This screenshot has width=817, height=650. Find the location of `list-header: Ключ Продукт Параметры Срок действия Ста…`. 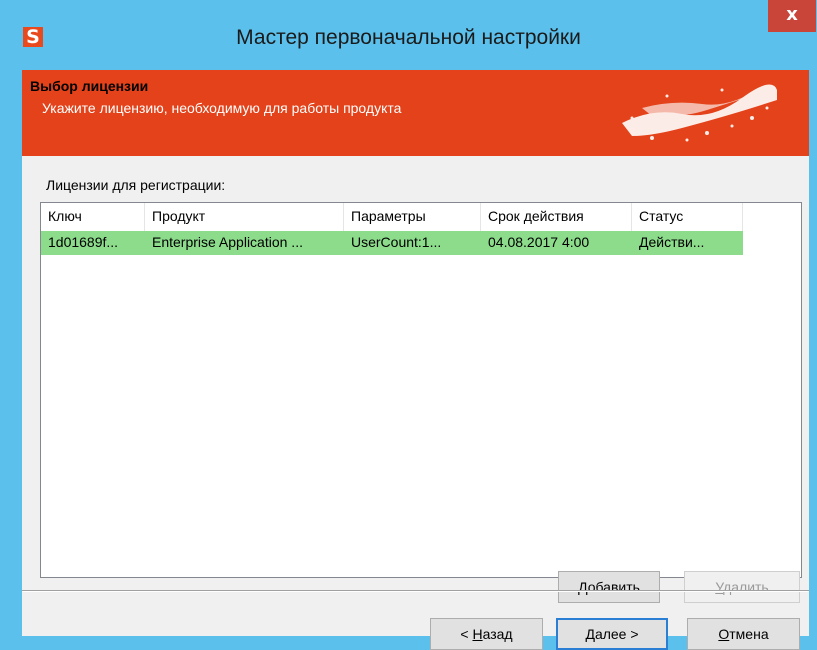

list-header: Ключ Продукт Параметры Срок действия Ста… is located at coordinates (421, 217).